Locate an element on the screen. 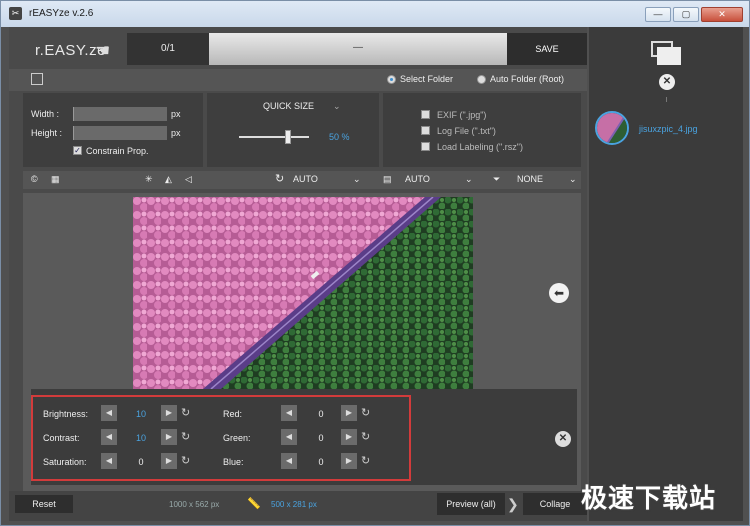 The width and height of the screenshot is (750, 526). minimize-button: — is located at coordinates (658, 14).